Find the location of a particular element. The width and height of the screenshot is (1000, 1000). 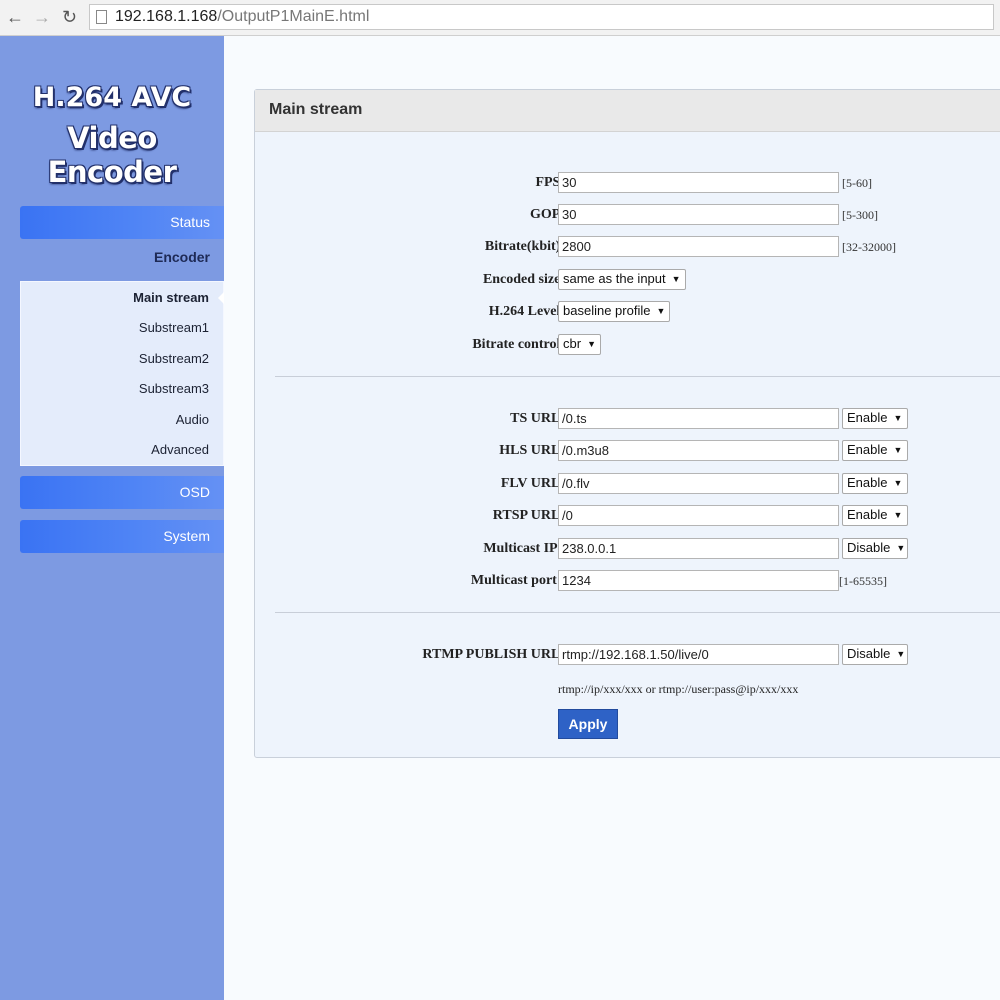

sidebar-item-status: Status is located at coordinates (122, 222).